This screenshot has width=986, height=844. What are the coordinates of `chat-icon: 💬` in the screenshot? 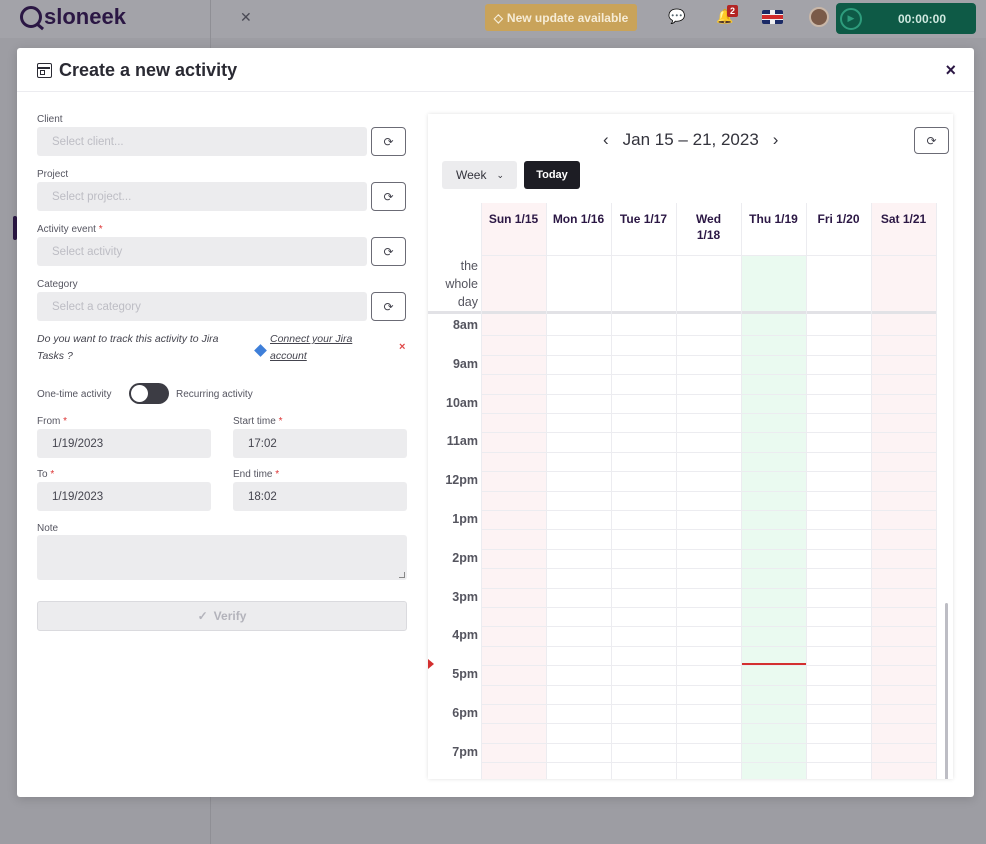 It's located at (676, 16).